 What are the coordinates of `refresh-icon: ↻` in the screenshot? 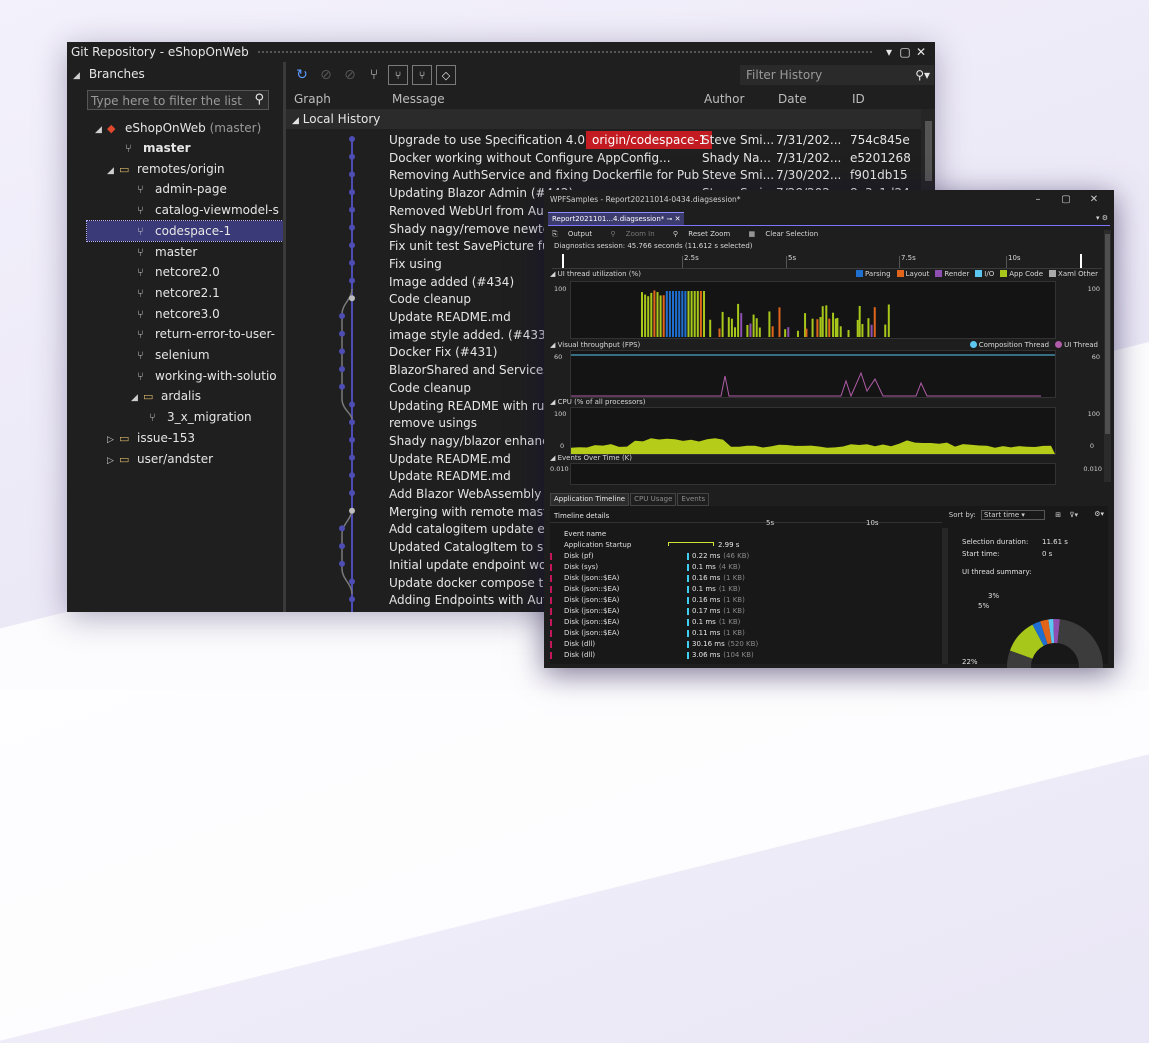 It's located at (302, 75).